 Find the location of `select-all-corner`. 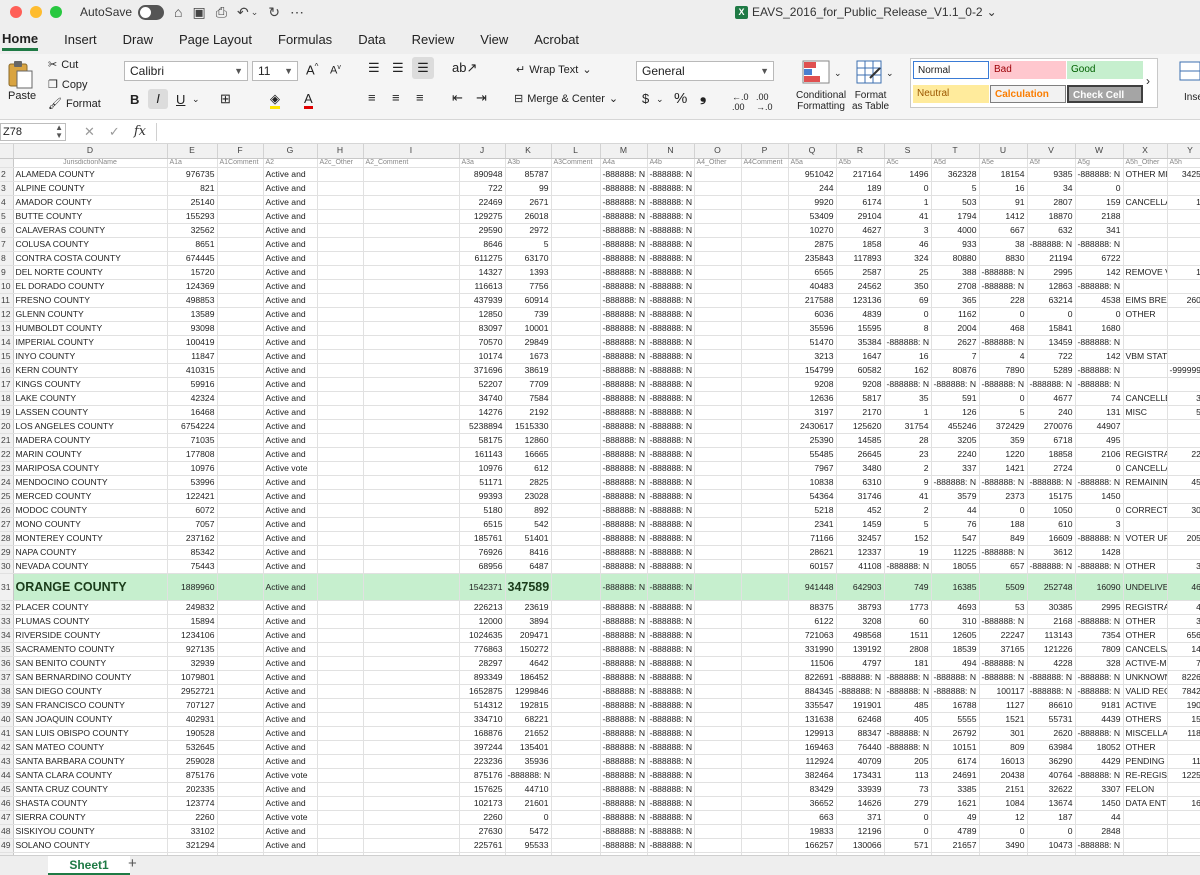

select-all-corner is located at coordinates (7, 151).